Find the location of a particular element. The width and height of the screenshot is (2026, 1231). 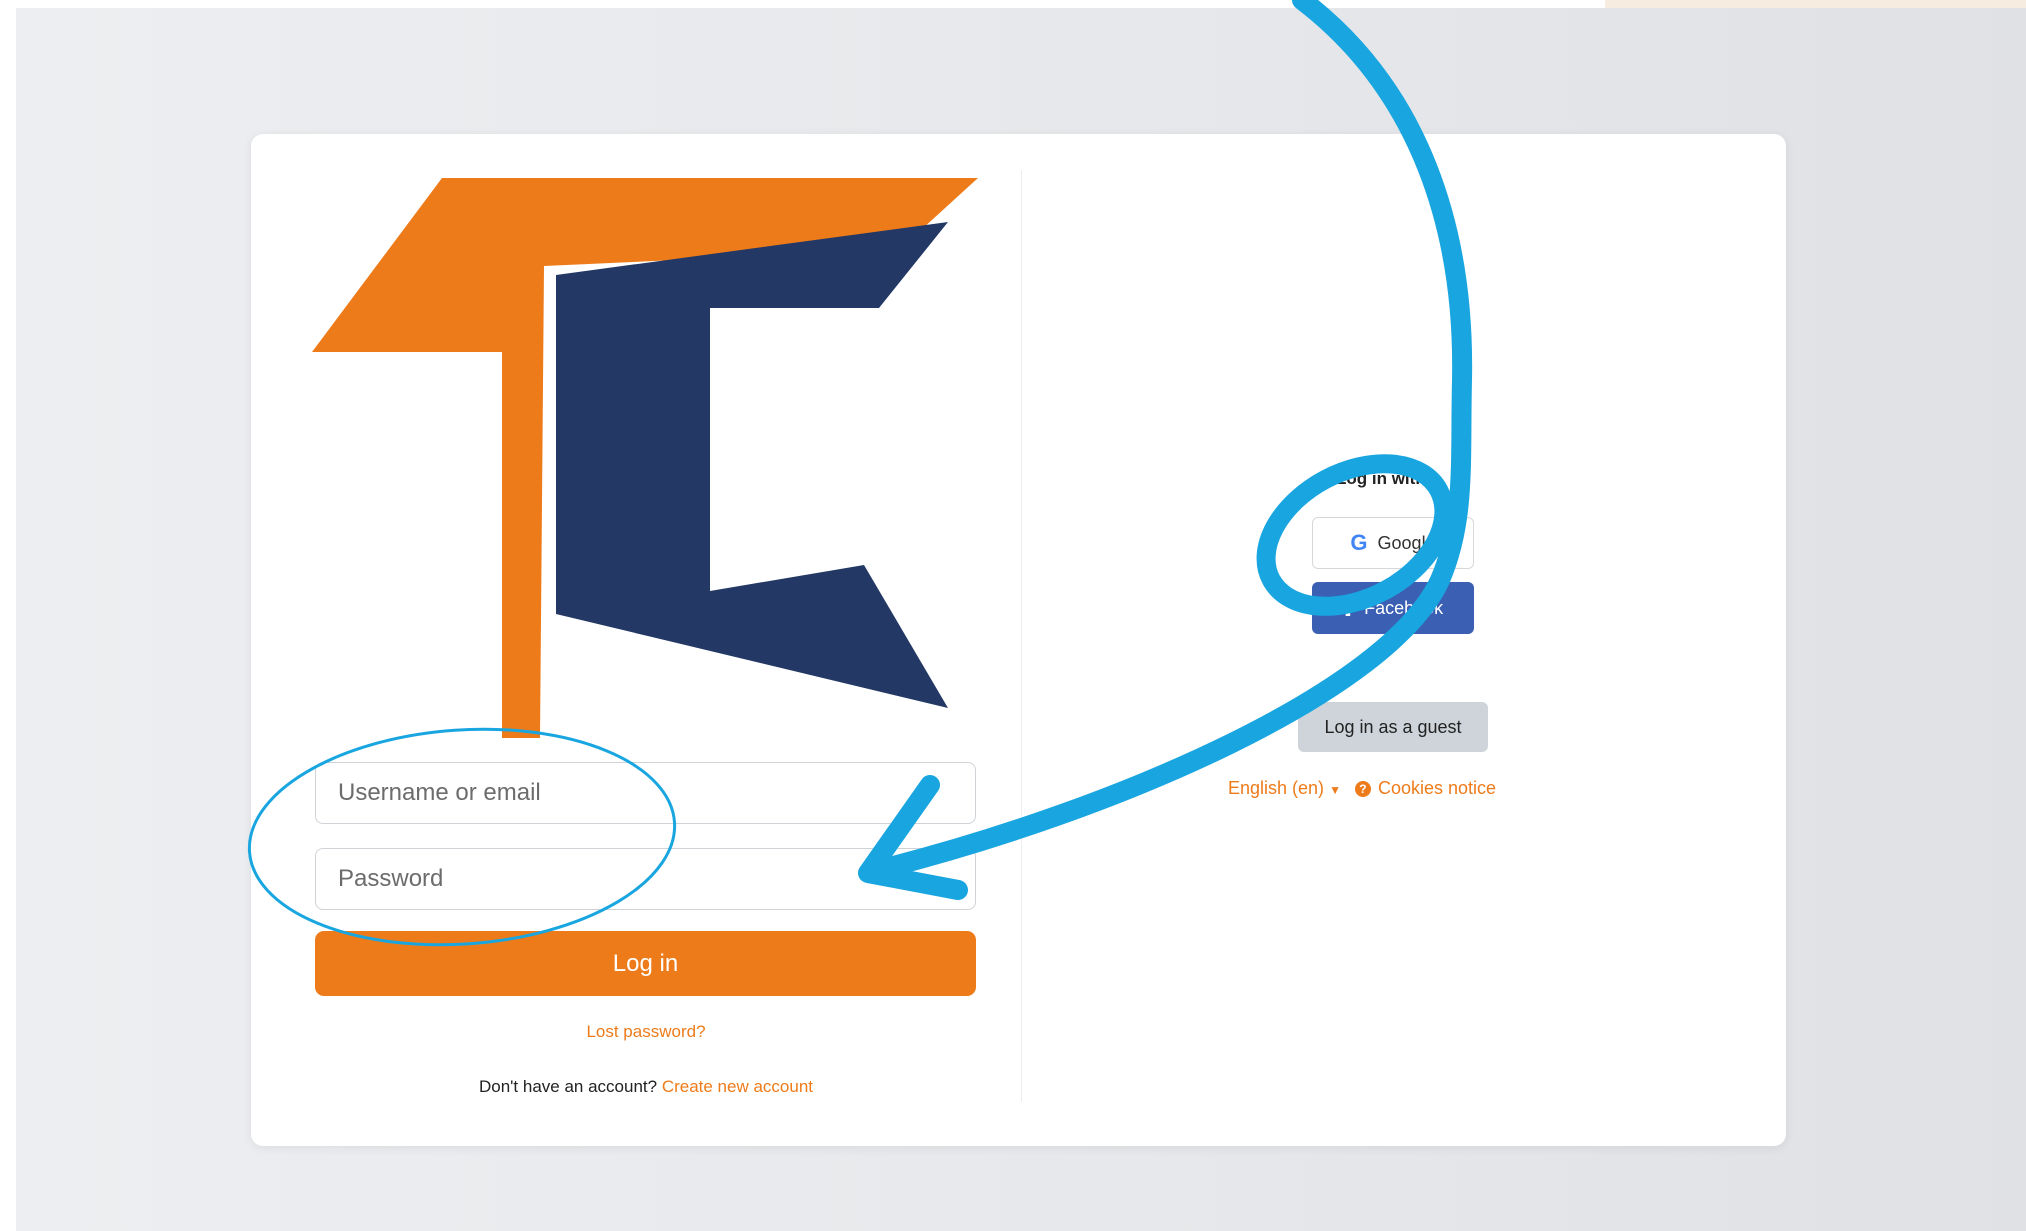

chevron-down-icon: ▼ is located at coordinates (1335, 790).